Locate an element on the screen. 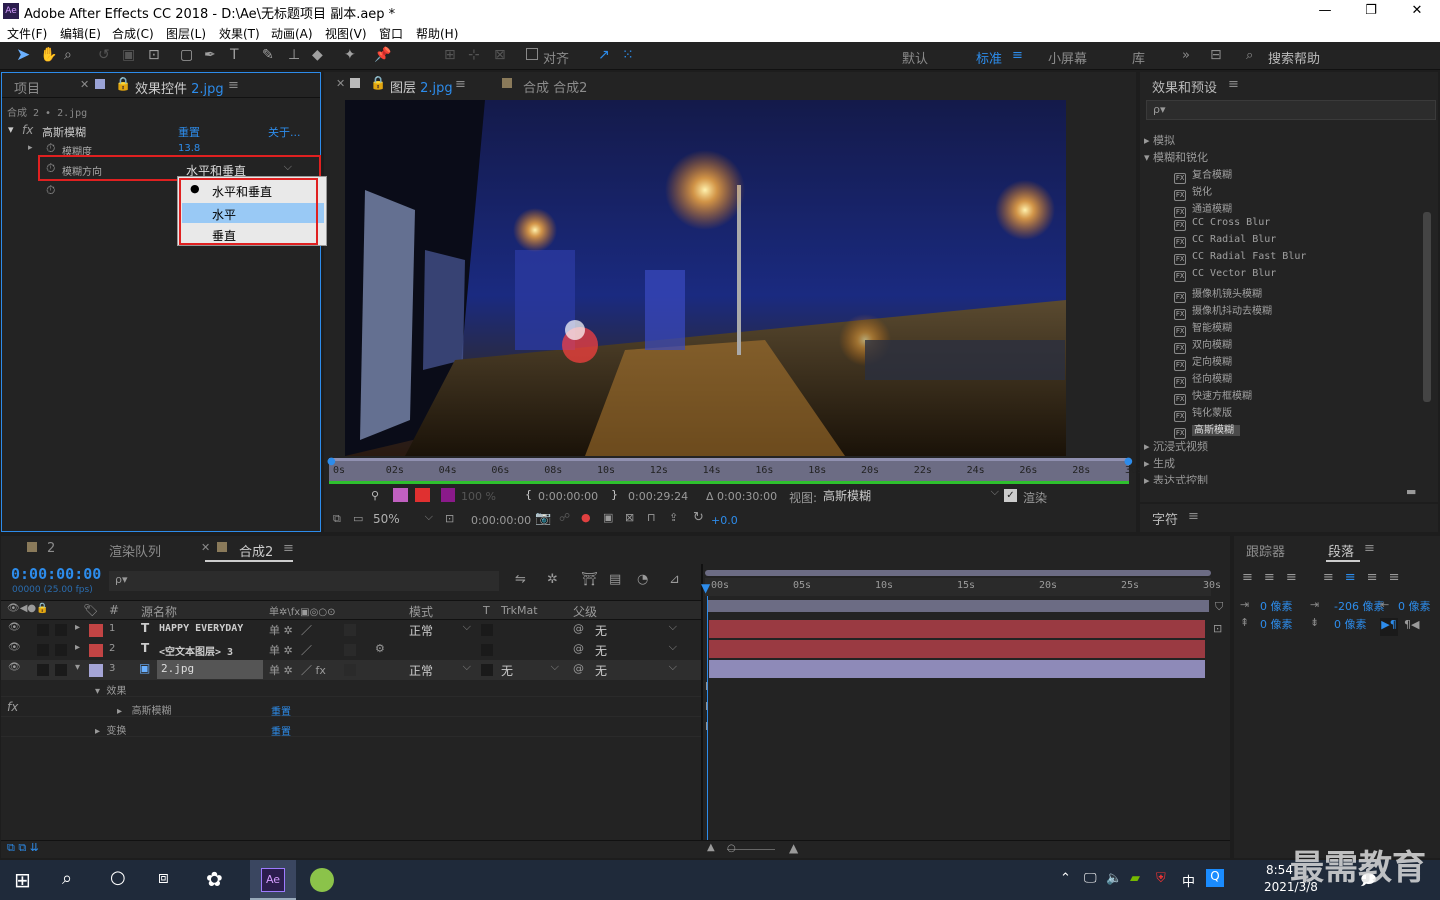 This screenshot has height=900, width=1440. fx-icon: fx is located at coordinates (27, 130).